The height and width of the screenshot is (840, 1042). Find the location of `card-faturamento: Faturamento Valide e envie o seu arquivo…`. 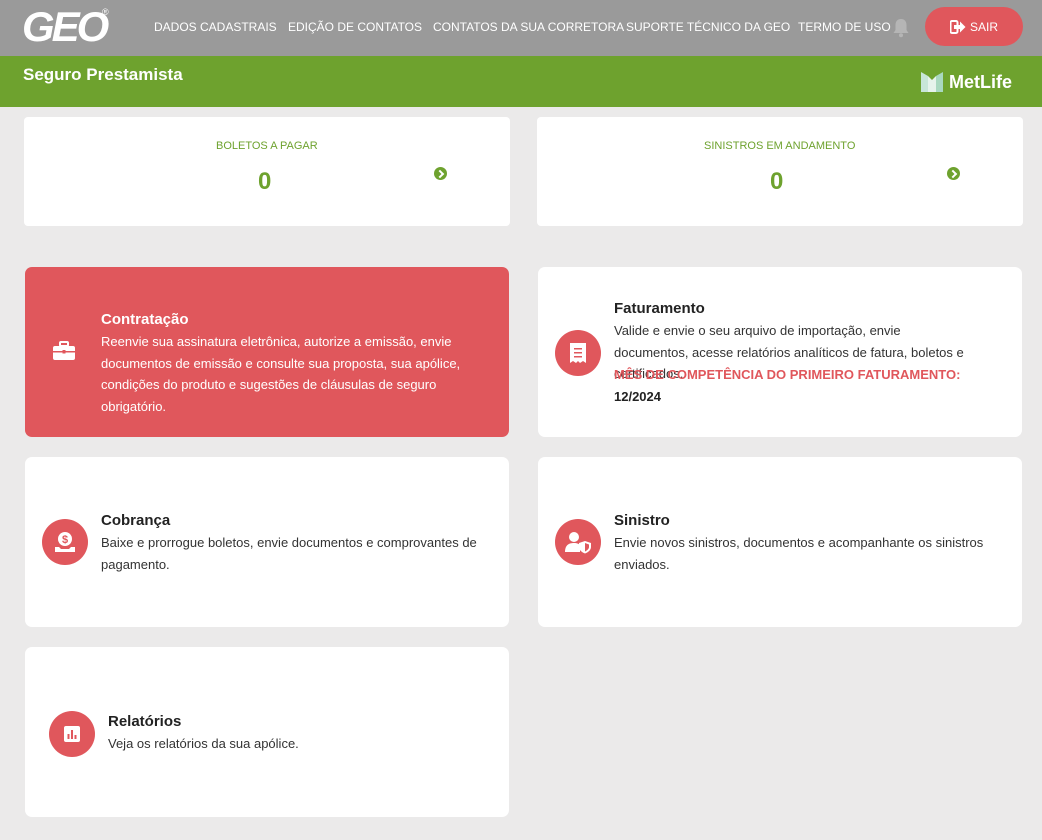

card-faturamento: Faturamento Valide e envie o seu arquivo… is located at coordinates (780, 352).